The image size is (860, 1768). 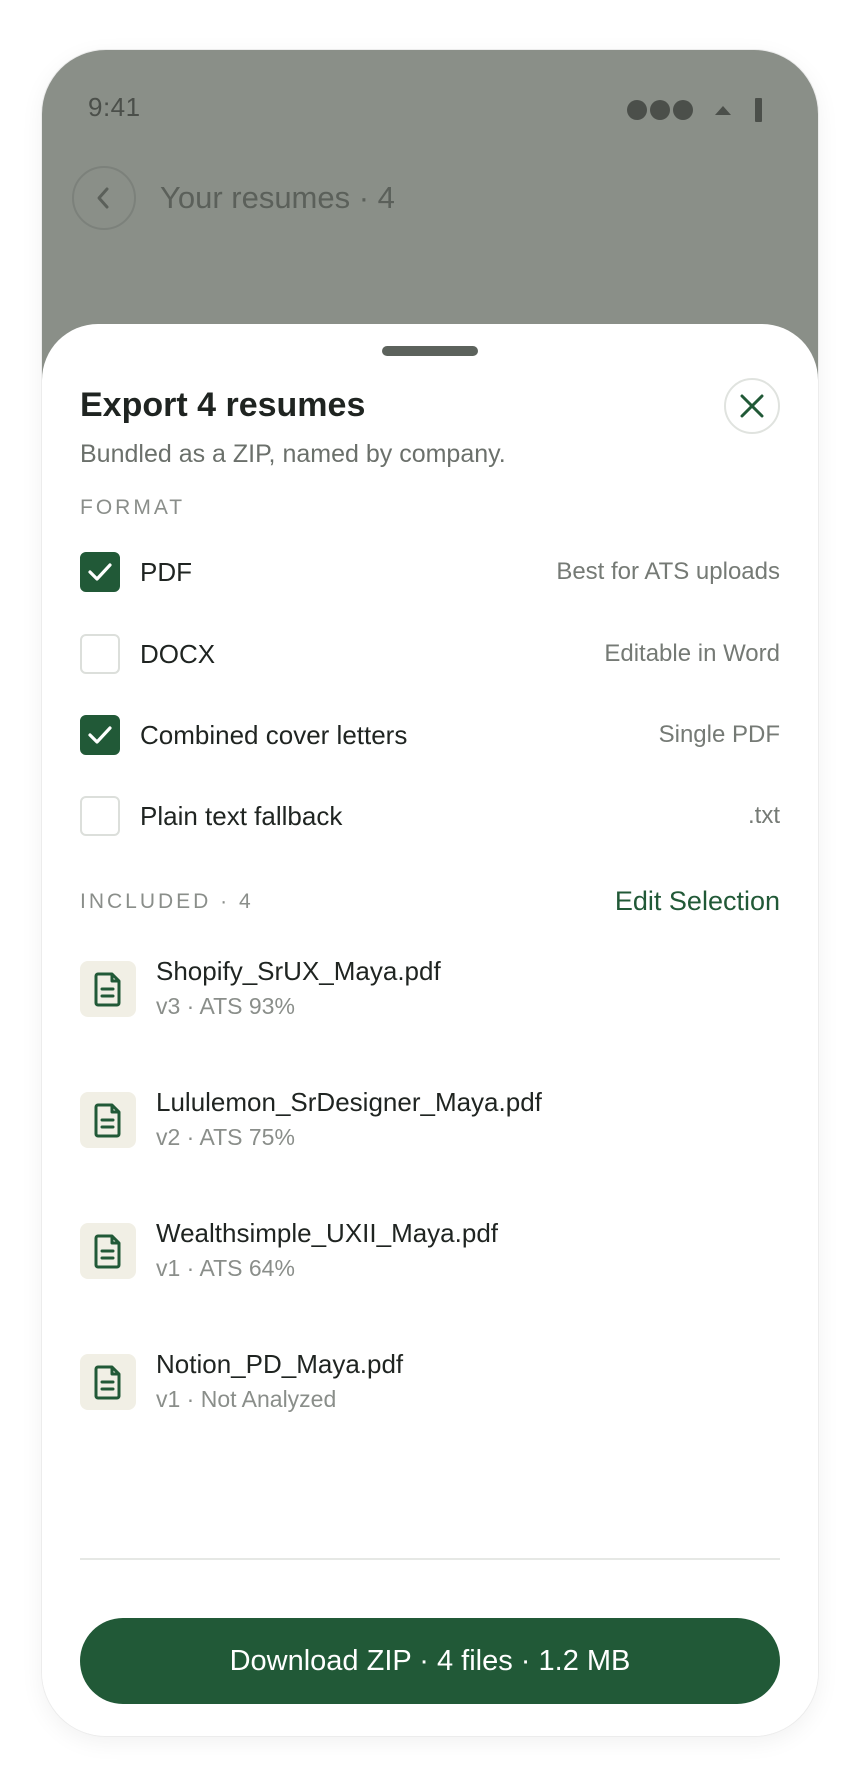 I want to click on option-pdf: PDF Best for ATS uploads, so click(x=430, y=572).